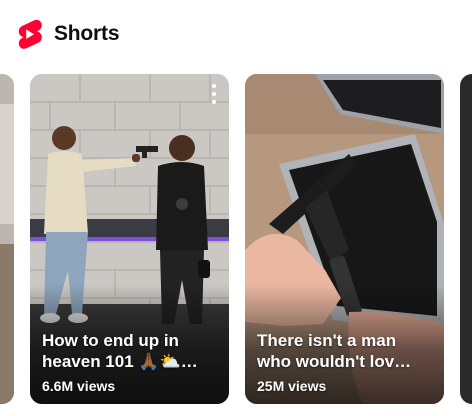  I want to click on youtube-shorts-icon, so click(29, 34).